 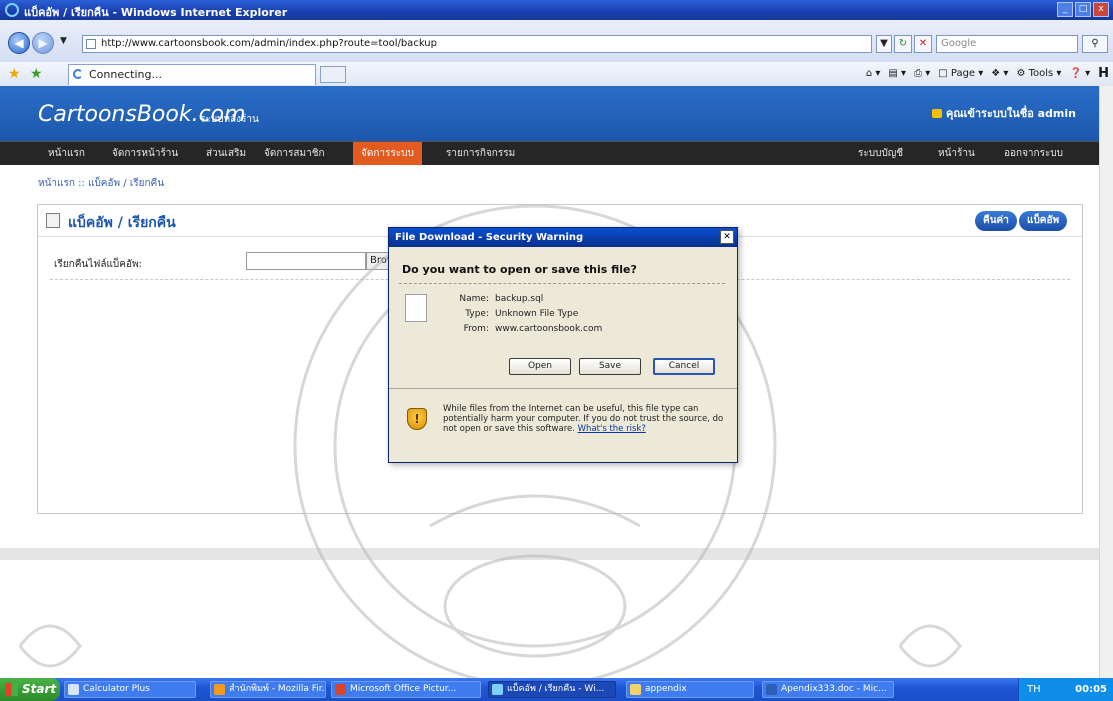 I want to click on word-icon, so click(x=771, y=689).